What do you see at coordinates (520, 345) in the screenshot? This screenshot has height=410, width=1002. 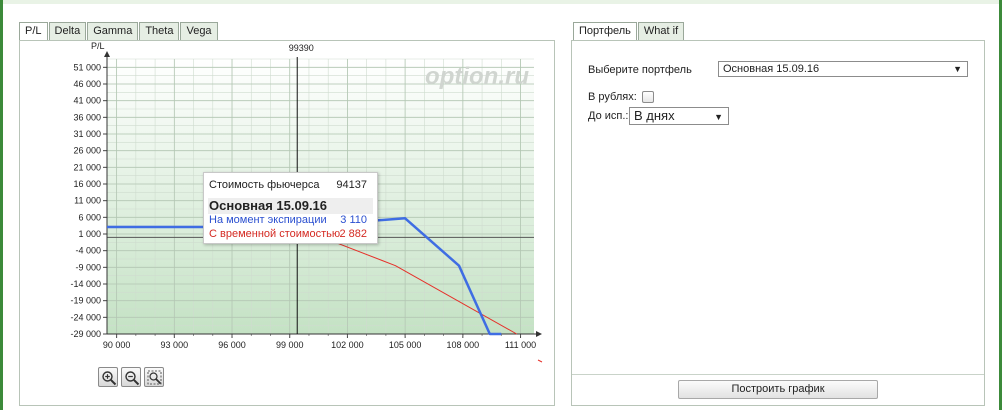 I see `x-tick-label: 111 000` at bounding box center [520, 345].